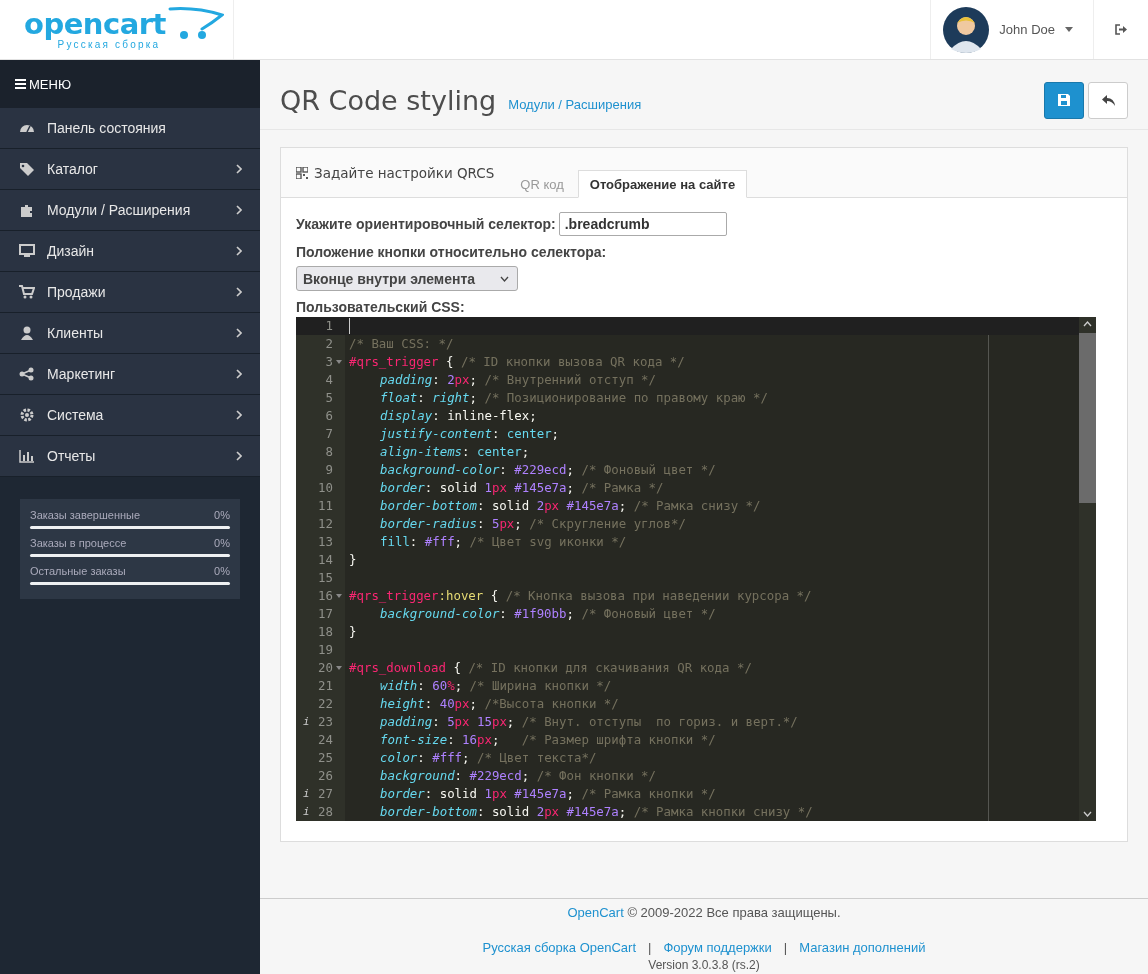  Describe the element at coordinates (547, 740) in the screenshot. I see `code-line: font-size: 16px; /* Размер шрифта кнопки */` at that location.